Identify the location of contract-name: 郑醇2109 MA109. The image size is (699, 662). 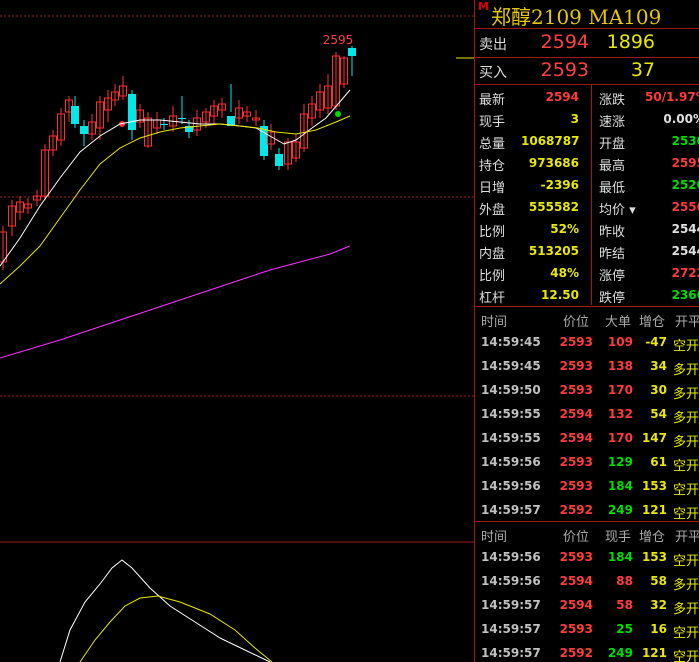
(576, 15).